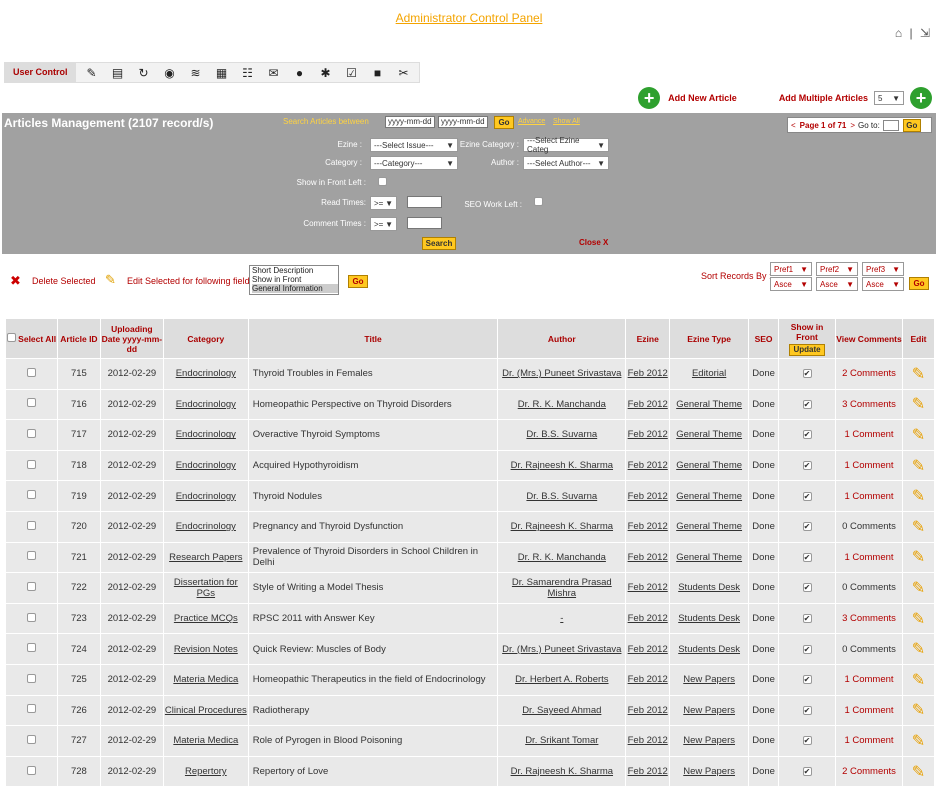 The width and height of the screenshot is (938, 800). Describe the element at coordinates (889, 98) in the screenshot. I see `article-count-select: 5 ▼` at that location.